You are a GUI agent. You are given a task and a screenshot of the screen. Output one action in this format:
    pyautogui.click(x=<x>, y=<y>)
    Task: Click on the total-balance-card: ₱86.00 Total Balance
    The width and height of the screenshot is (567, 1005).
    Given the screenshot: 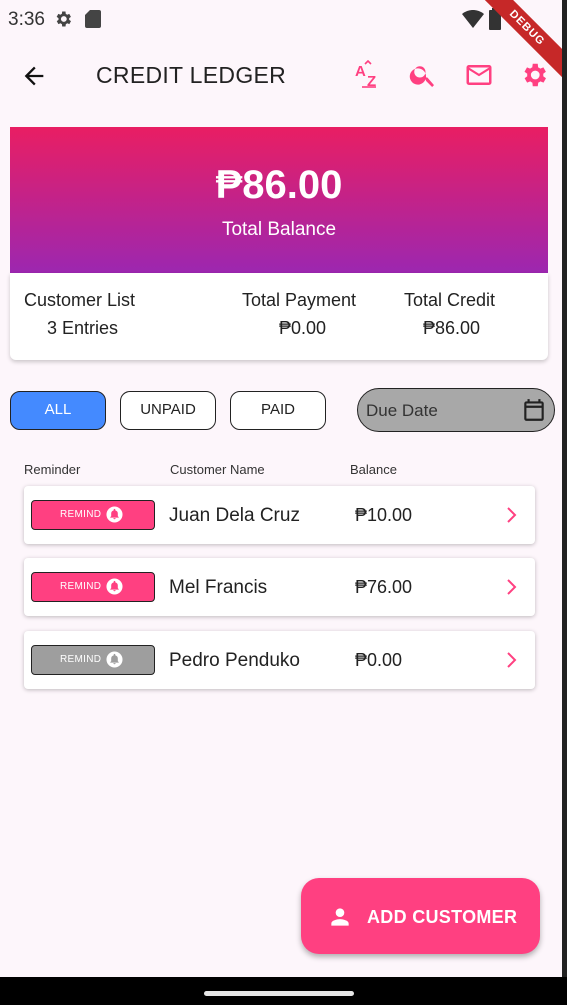 What is the action you would take?
    pyautogui.click(x=279, y=200)
    